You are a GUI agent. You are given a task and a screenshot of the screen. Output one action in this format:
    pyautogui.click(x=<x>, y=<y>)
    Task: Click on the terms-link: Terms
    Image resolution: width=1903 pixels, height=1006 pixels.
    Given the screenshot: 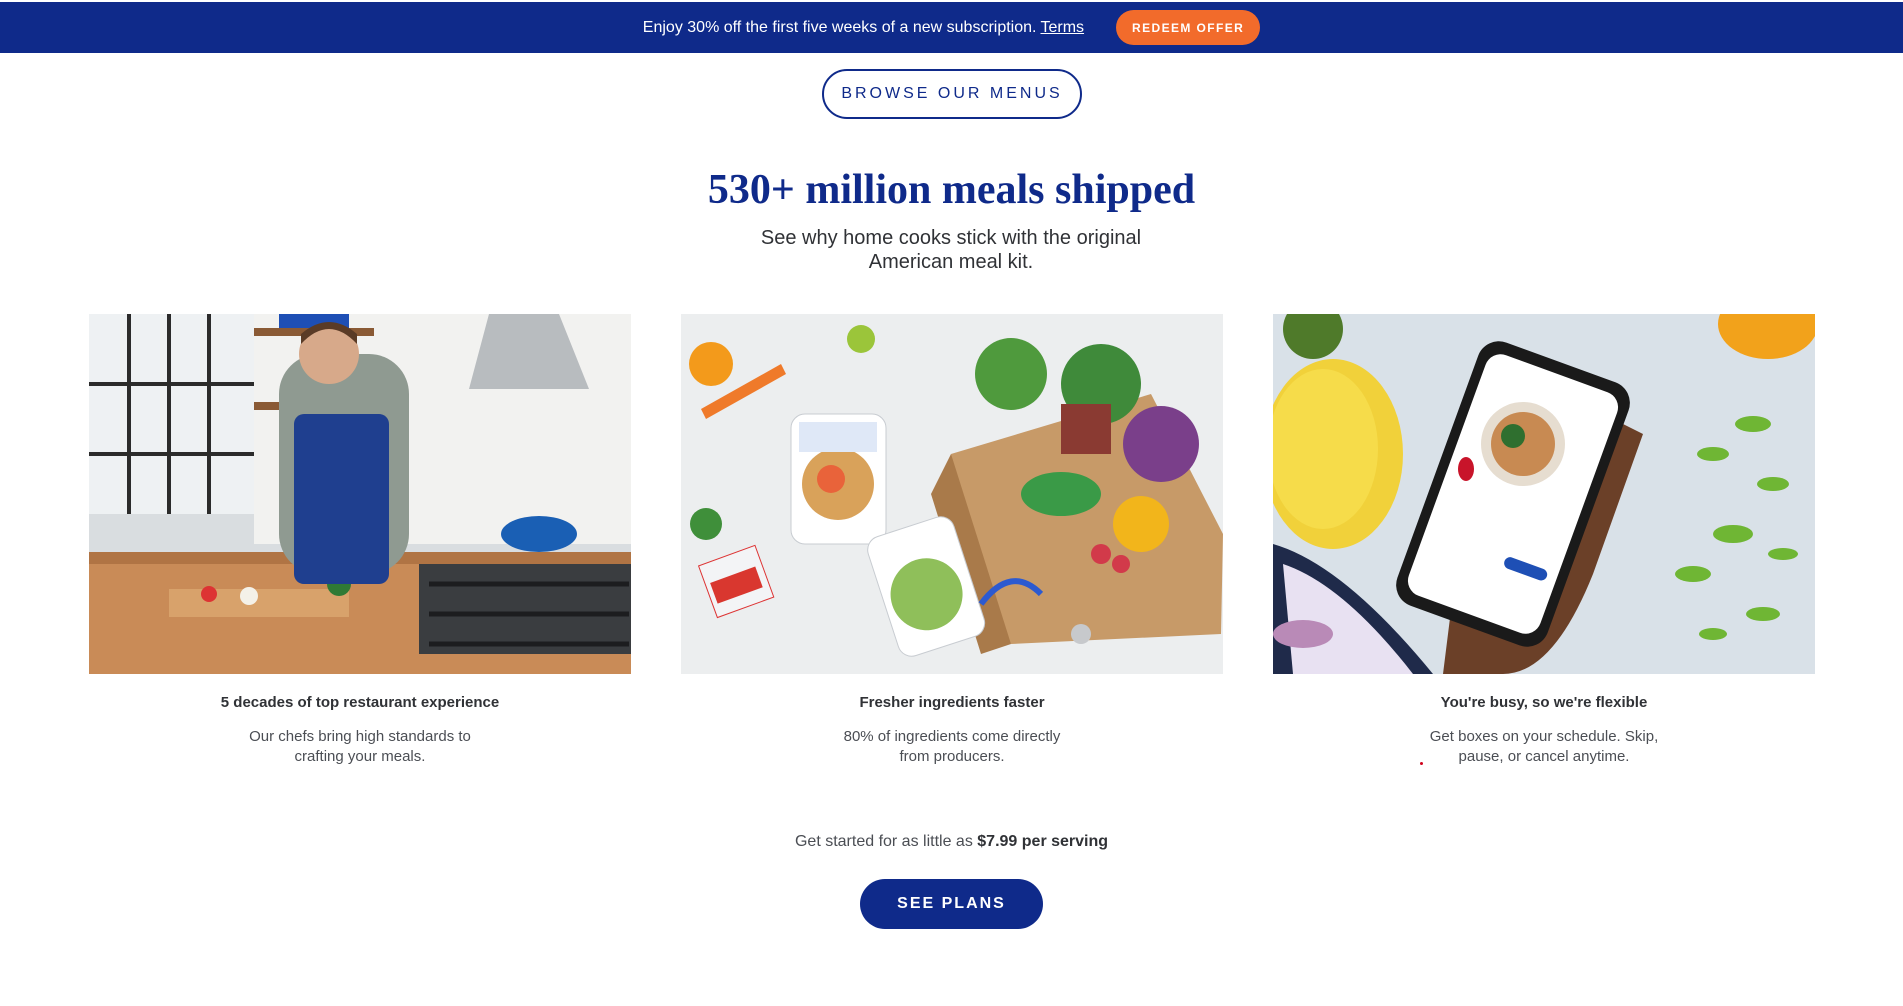 What is the action you would take?
    pyautogui.click(x=1062, y=27)
    